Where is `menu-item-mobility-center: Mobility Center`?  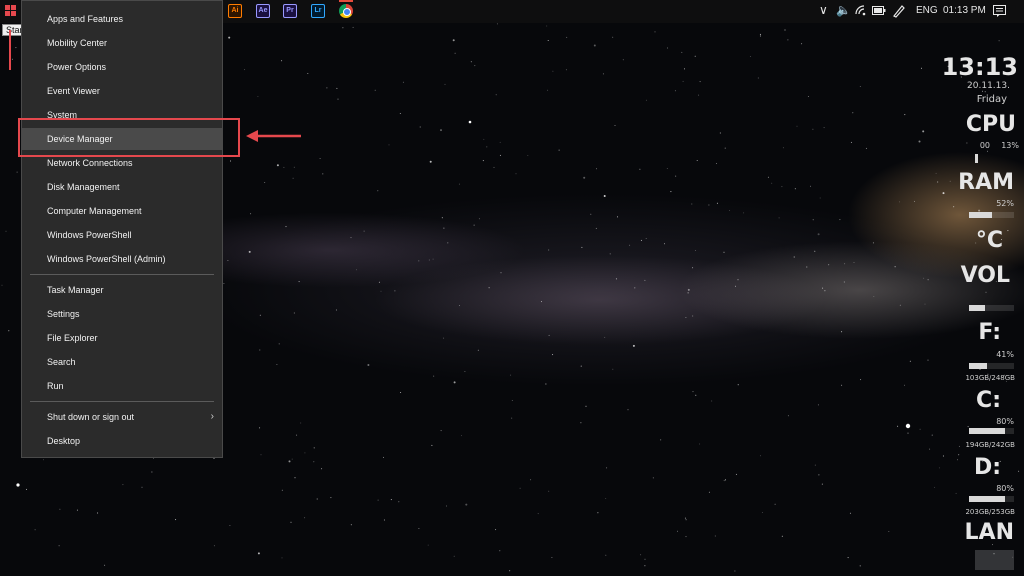 menu-item-mobility-center: Mobility Center is located at coordinates (122, 43).